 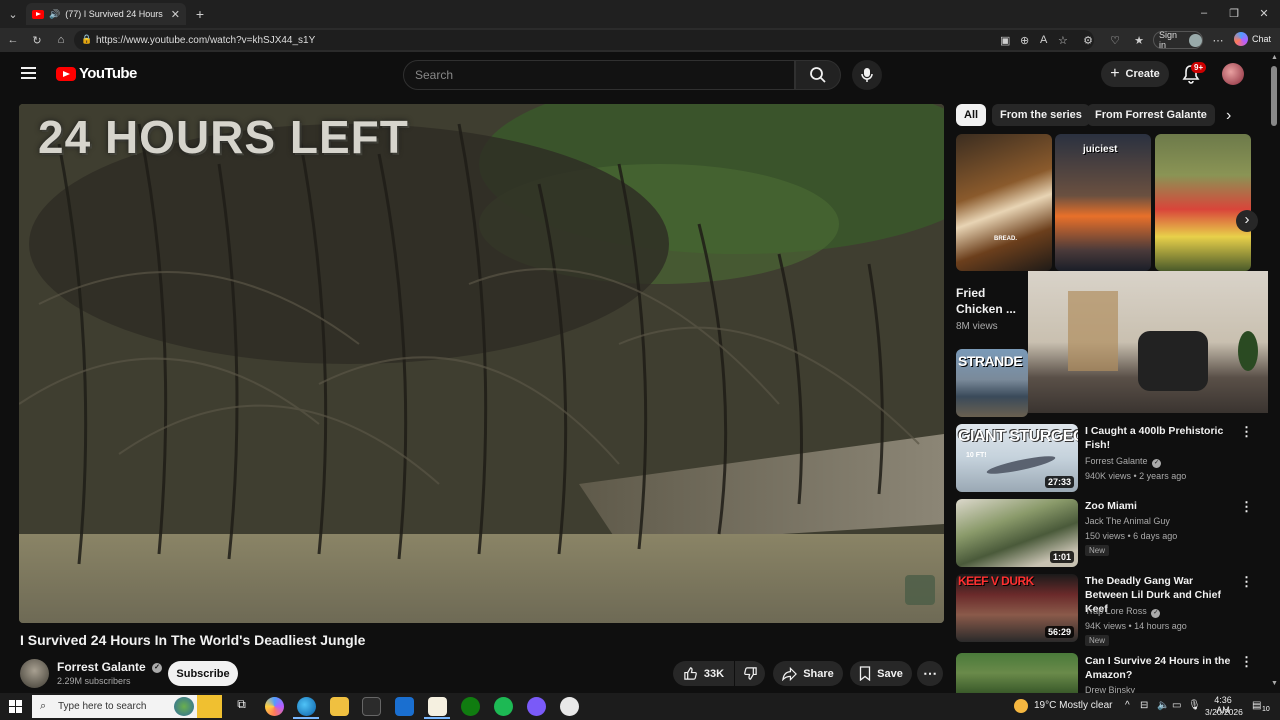 I want to click on file-explorer-icon, so click(x=339, y=706).